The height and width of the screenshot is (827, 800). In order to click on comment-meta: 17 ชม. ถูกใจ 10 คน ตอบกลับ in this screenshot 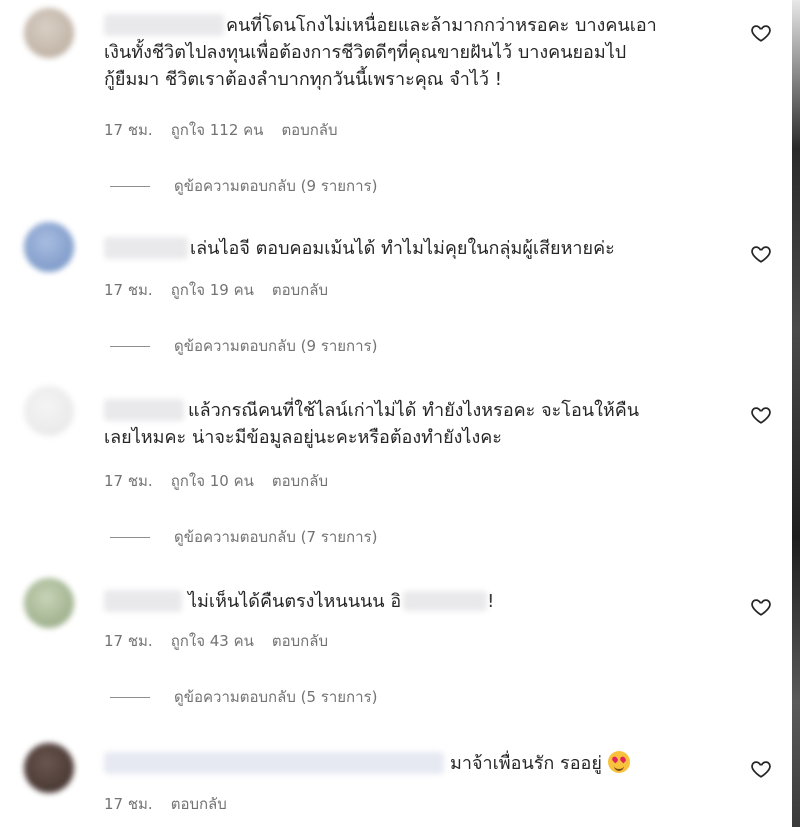, I will do `click(216, 481)`.